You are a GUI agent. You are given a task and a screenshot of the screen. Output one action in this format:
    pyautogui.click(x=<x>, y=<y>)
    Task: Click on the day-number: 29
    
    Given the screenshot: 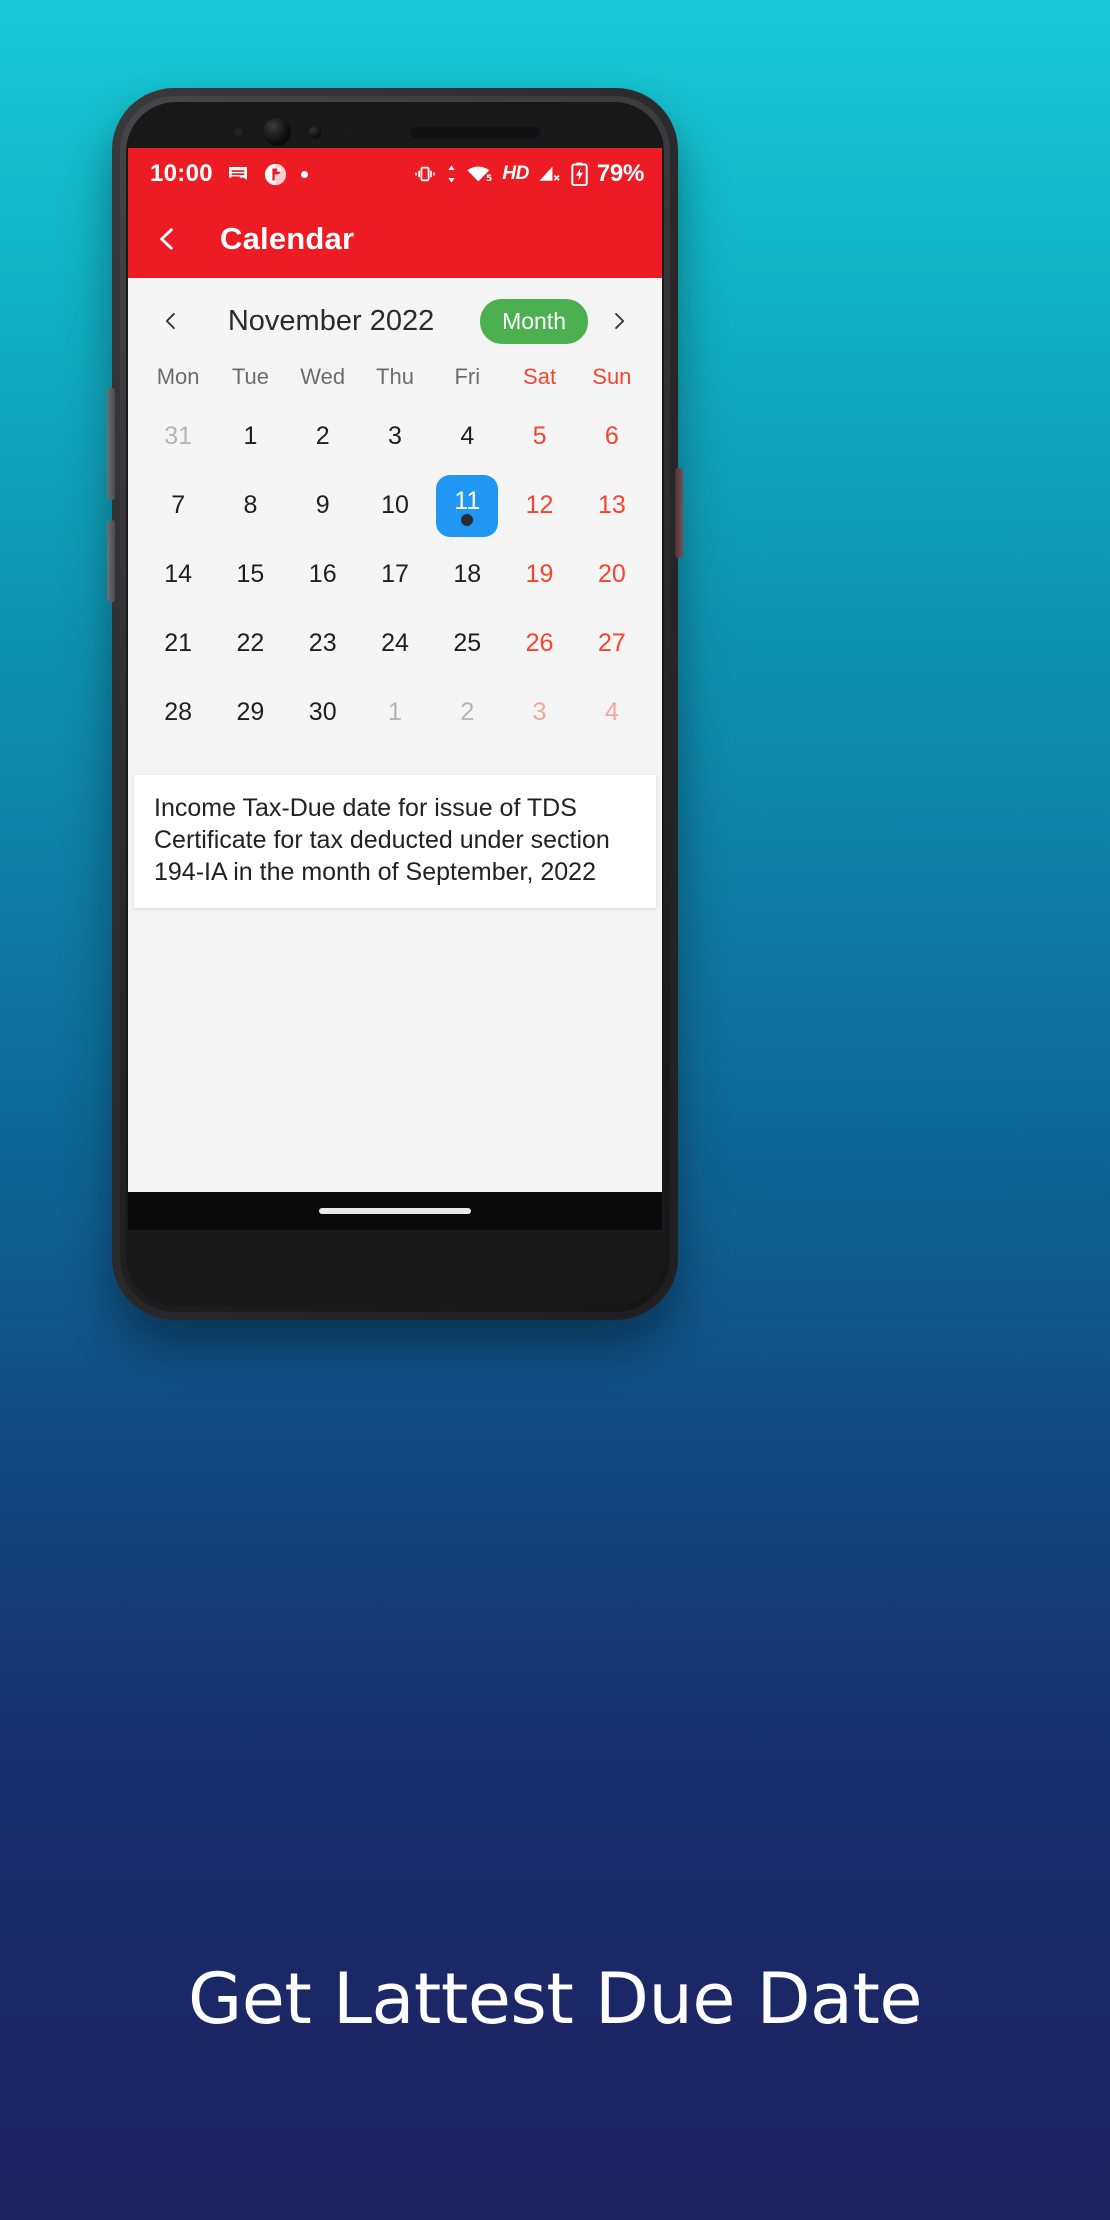 What is the action you would take?
    pyautogui.click(x=250, y=712)
    